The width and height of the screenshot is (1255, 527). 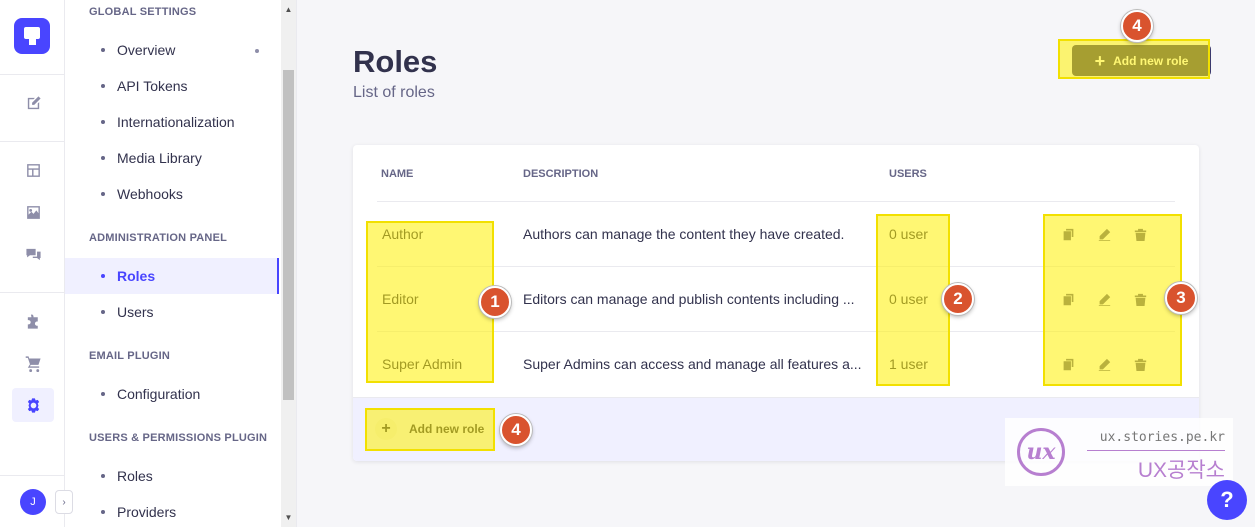 I want to click on nav-item-label: Configuration, so click(x=159, y=394).